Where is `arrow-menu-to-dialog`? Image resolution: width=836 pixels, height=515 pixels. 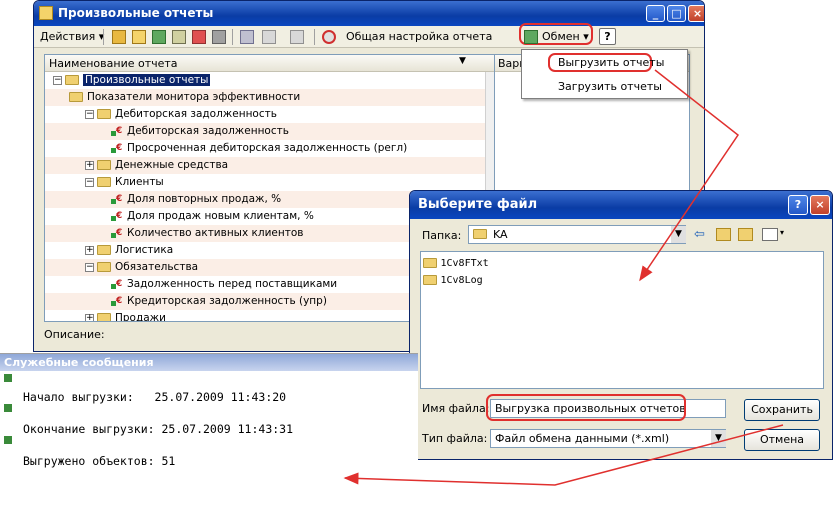
arrow-menu-to-dialog is located at coordinates (689, 175).